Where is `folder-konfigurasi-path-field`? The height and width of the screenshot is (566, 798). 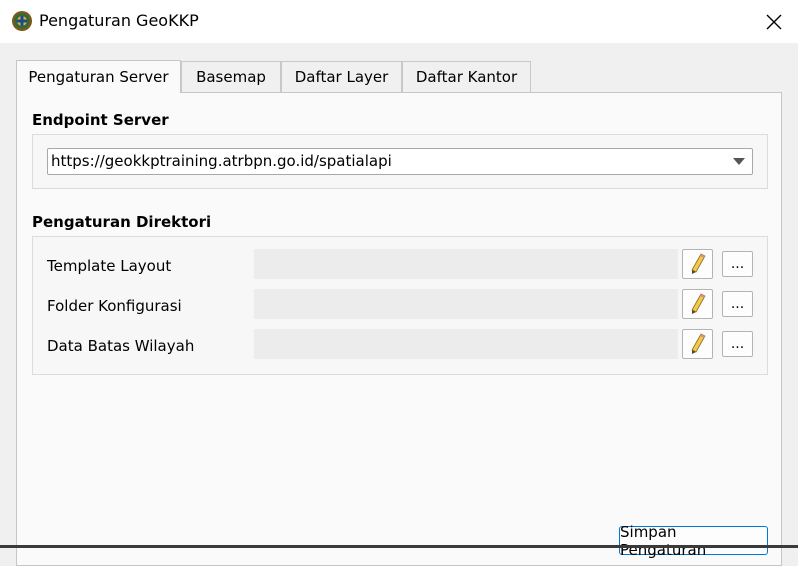 folder-konfigurasi-path-field is located at coordinates (466, 304).